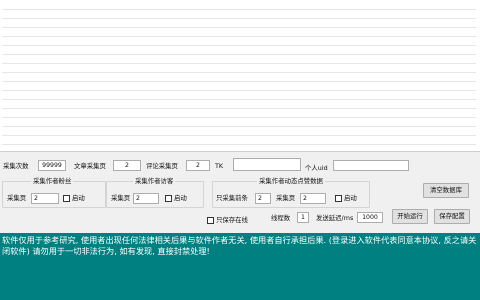 Image resolution: width=480 pixels, height=300 pixels. What do you see at coordinates (452, 216) in the screenshot?
I see `save-config-button: 保存配置` at bounding box center [452, 216].